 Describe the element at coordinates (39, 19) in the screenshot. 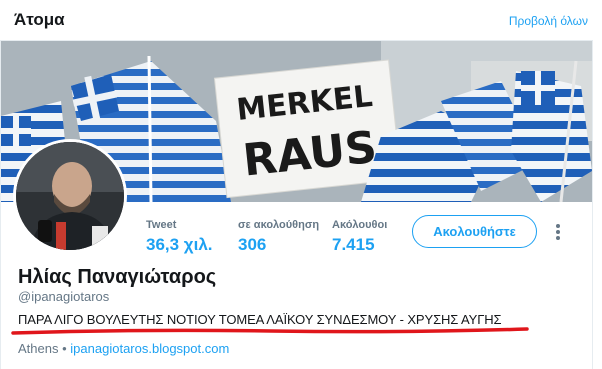

I see `section-title: Άτομα` at that location.